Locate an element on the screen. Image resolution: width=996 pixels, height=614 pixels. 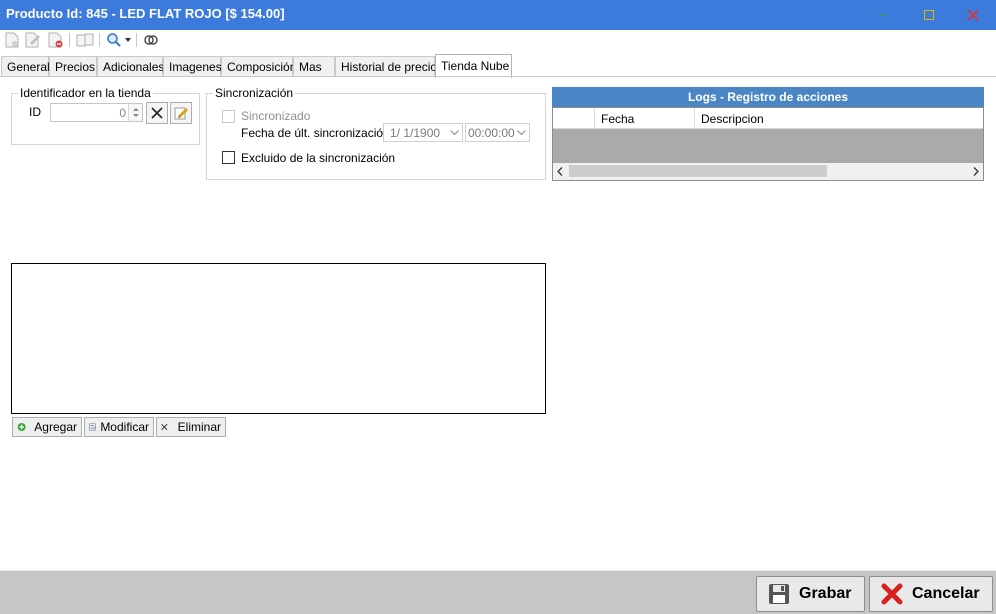
maximize-icon is located at coordinates (929, 15).